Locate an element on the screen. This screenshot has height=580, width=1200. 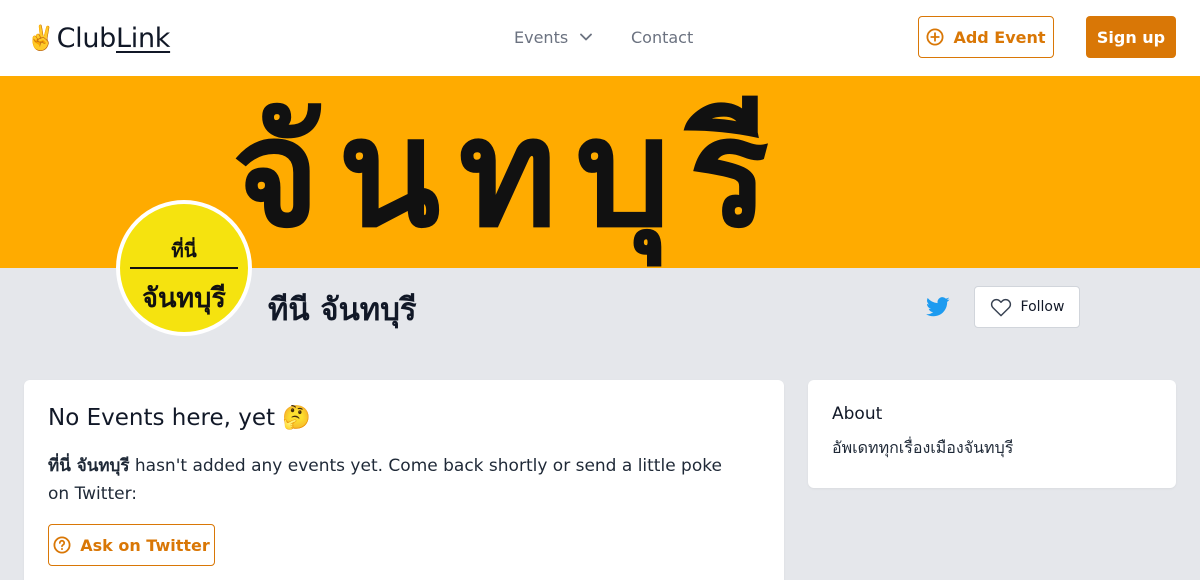
chevron-down-icon is located at coordinates (586, 37).